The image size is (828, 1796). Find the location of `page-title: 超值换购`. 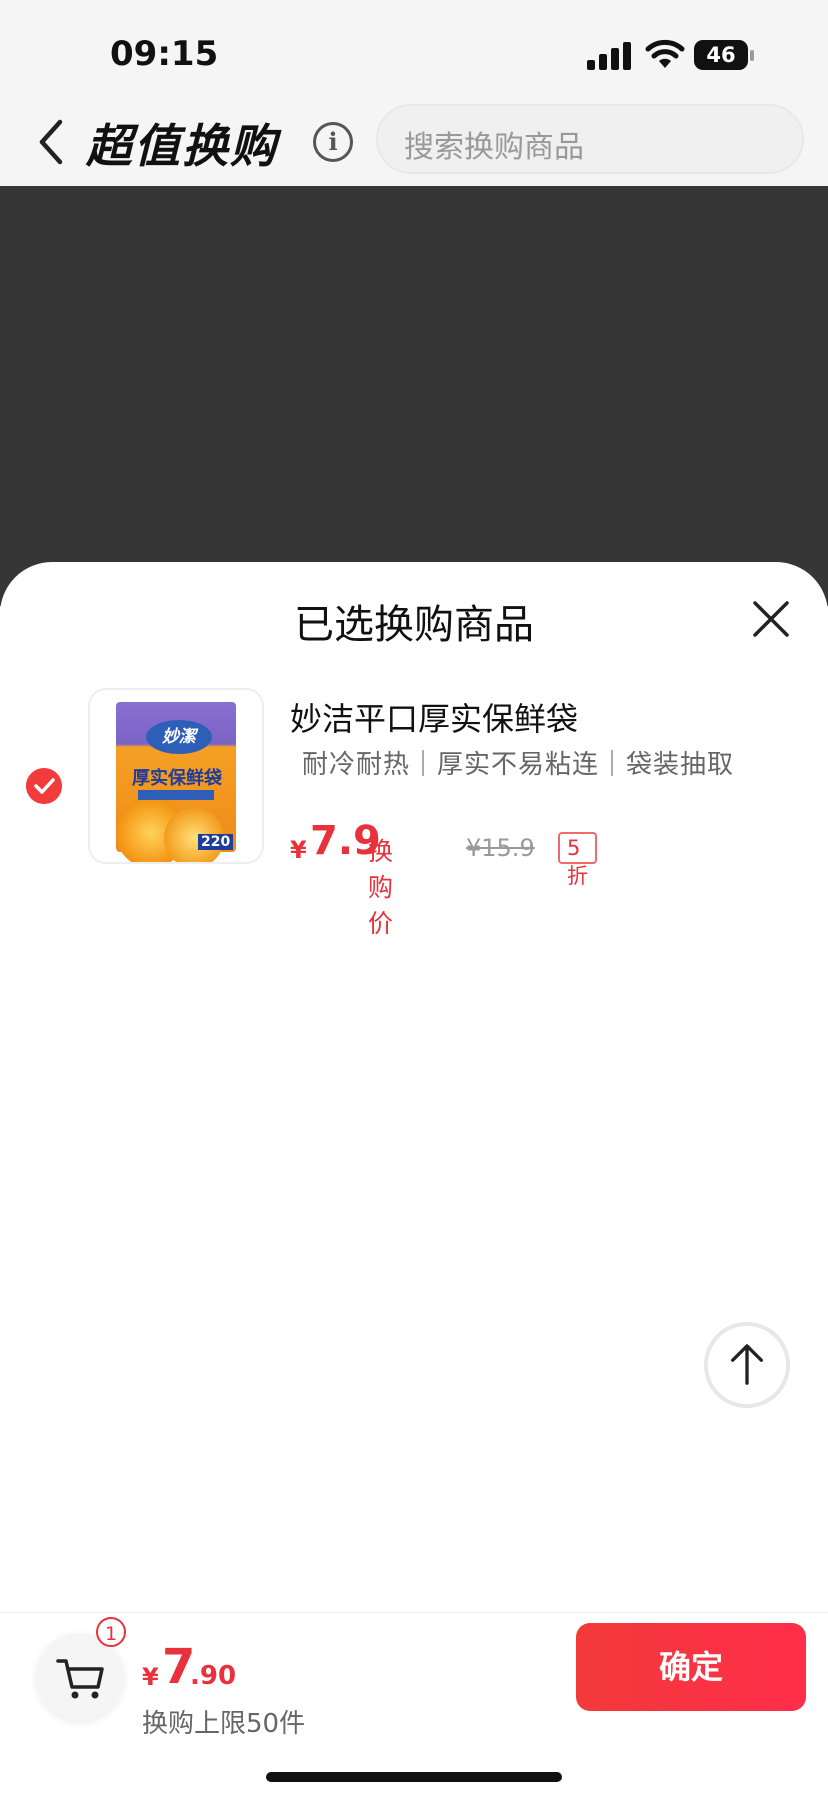

page-title: 超值换购 is located at coordinates (182, 146).